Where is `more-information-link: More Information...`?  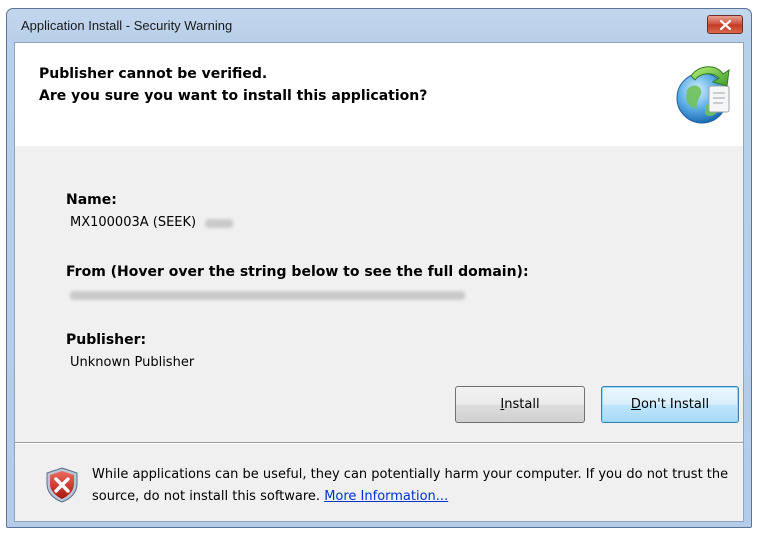 more-information-link: More Information... is located at coordinates (386, 496).